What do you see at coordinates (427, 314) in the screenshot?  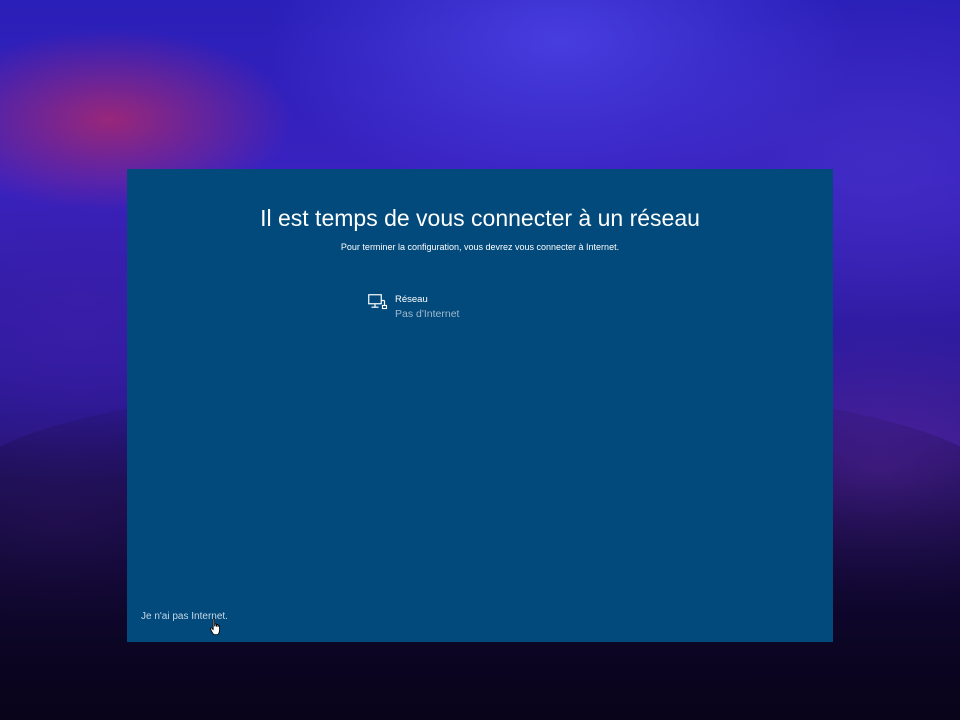 I see `network-status: Pas d'Internet` at bounding box center [427, 314].